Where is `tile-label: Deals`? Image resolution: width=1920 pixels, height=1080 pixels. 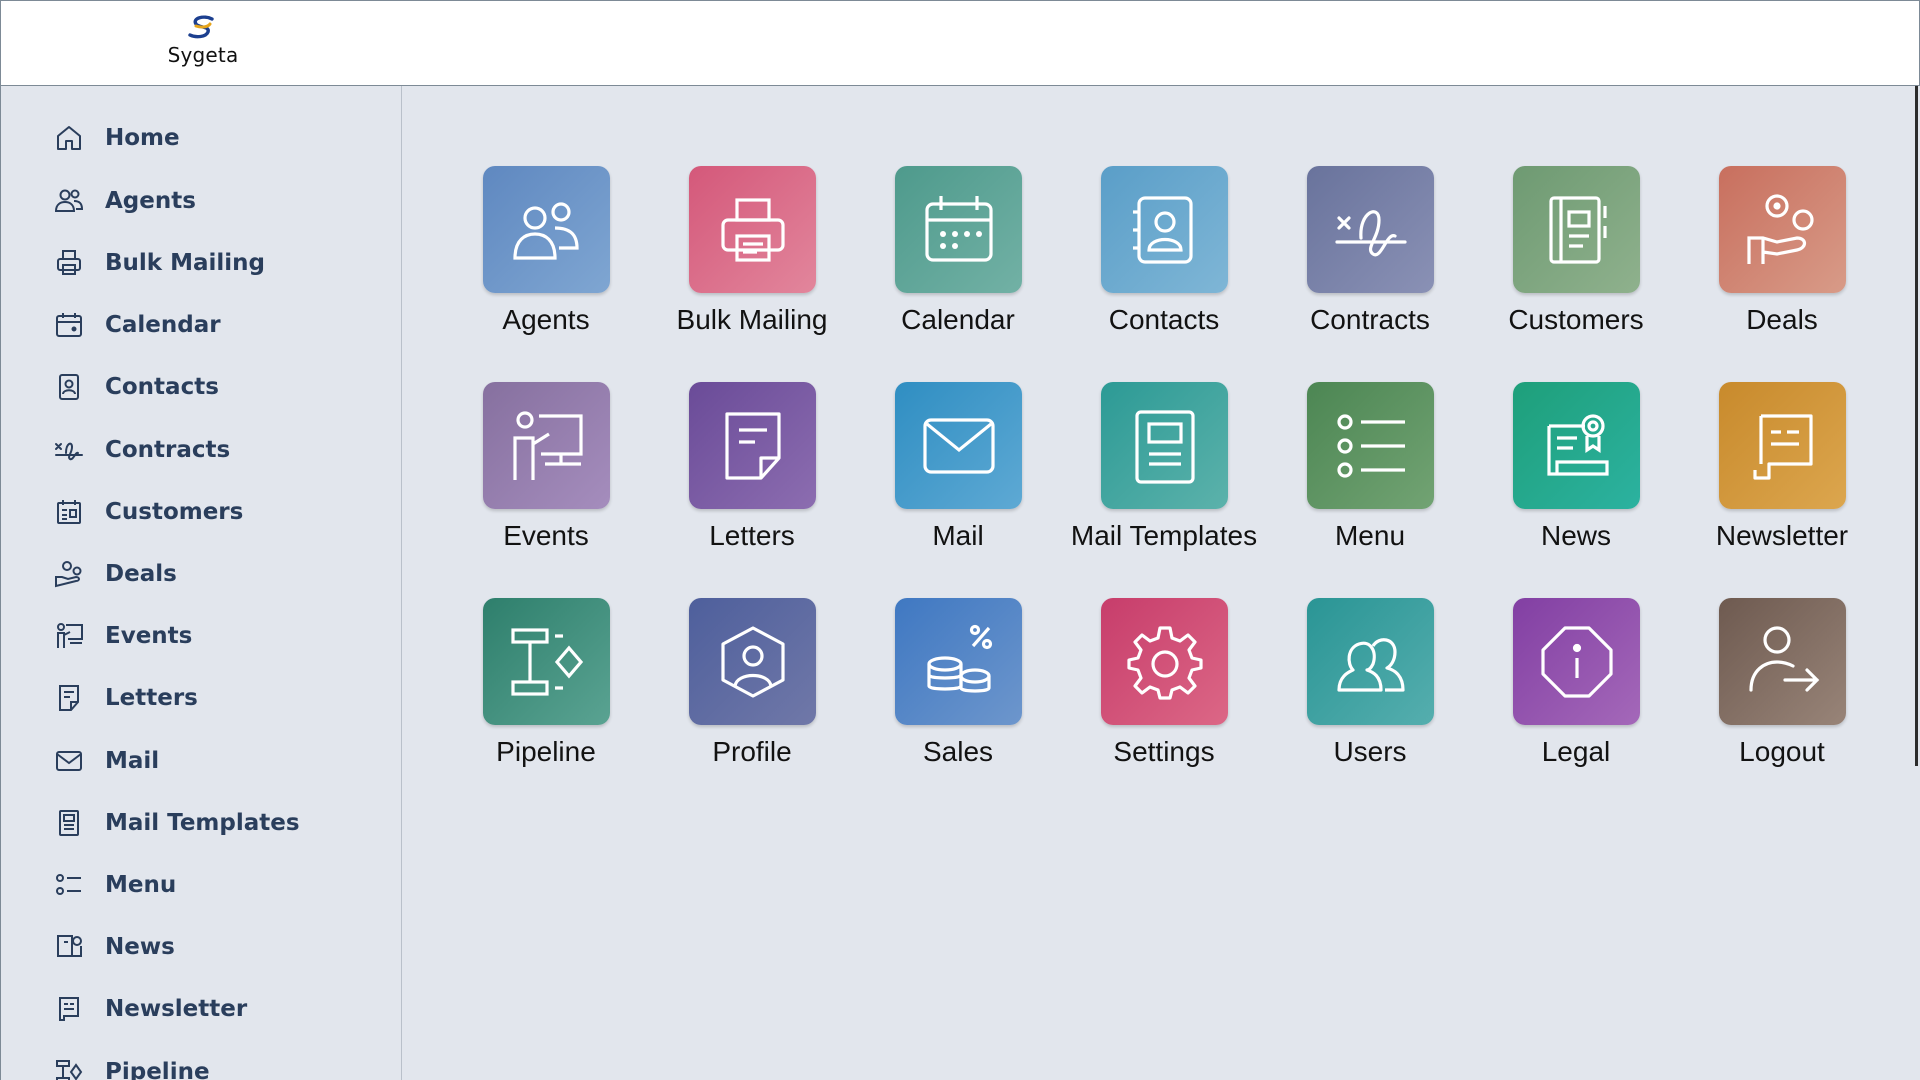
tile-label: Deals is located at coordinates (1782, 319).